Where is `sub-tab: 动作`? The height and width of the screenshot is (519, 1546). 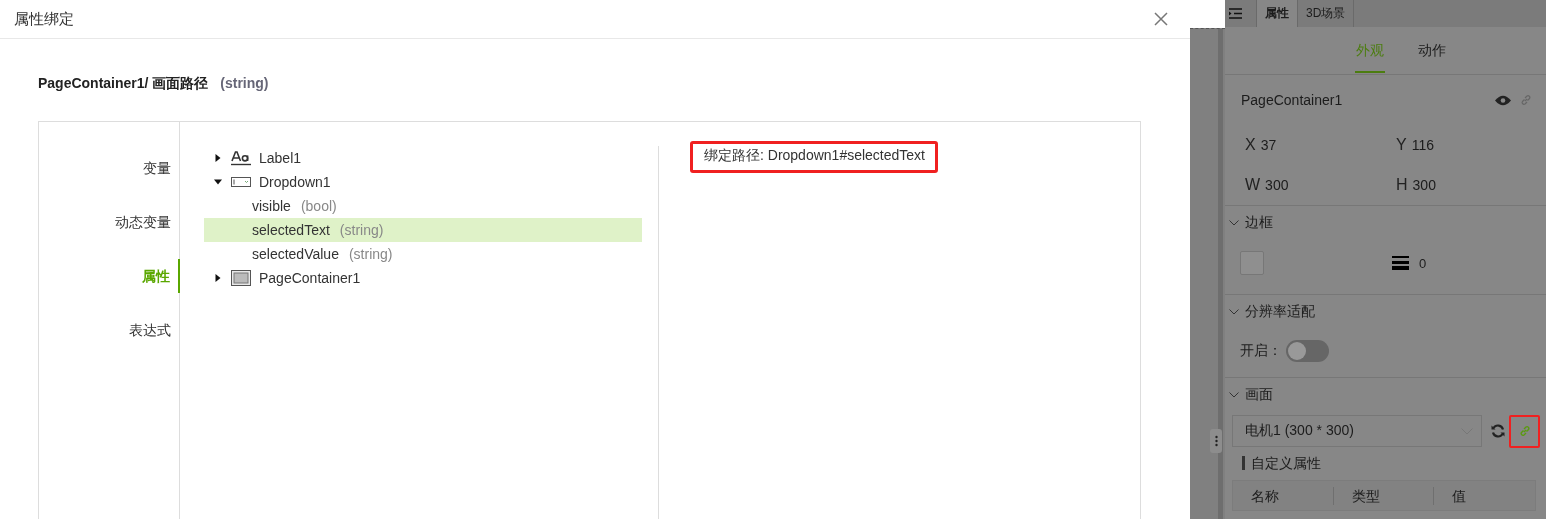 sub-tab: 动作 is located at coordinates (1431, 50).